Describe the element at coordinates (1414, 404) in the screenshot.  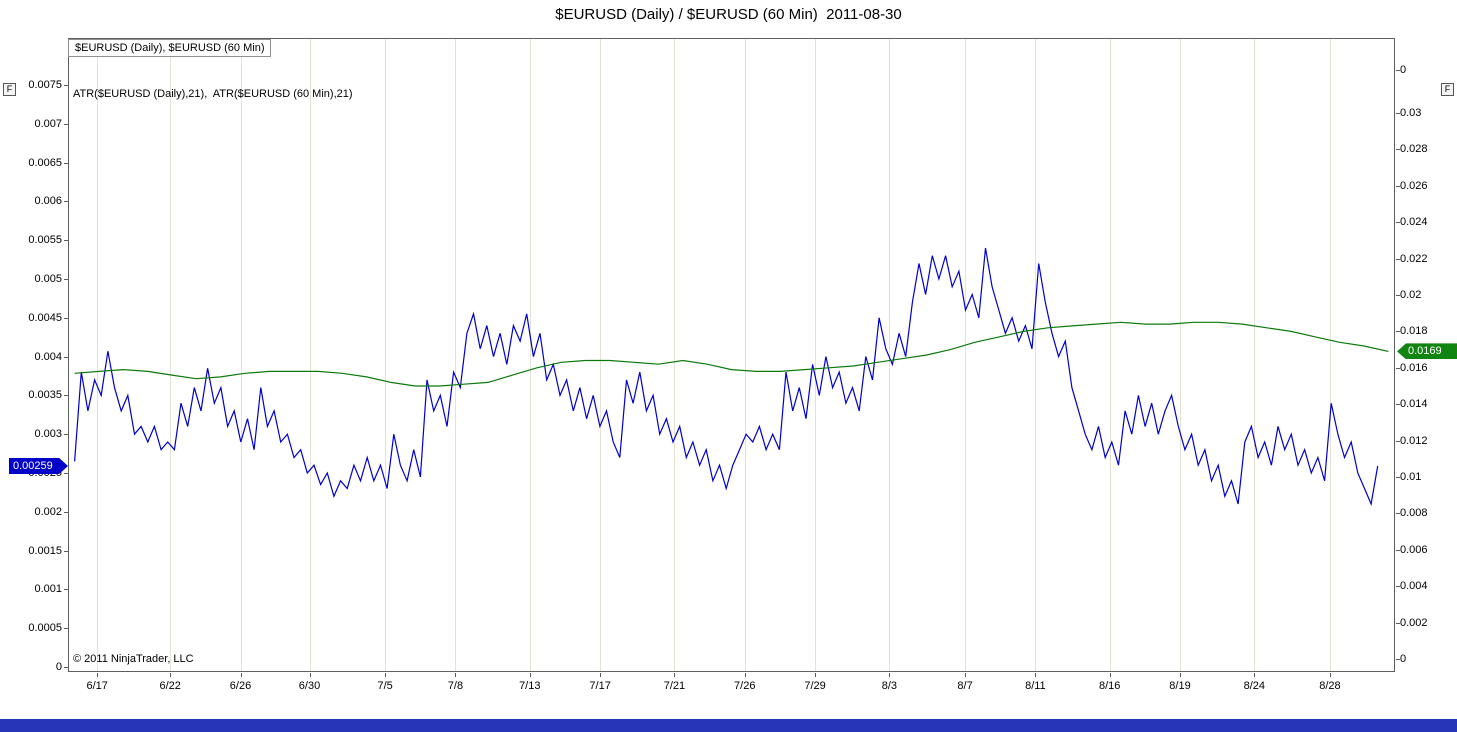
I see `right-axis-tick-label: 0.014` at that location.